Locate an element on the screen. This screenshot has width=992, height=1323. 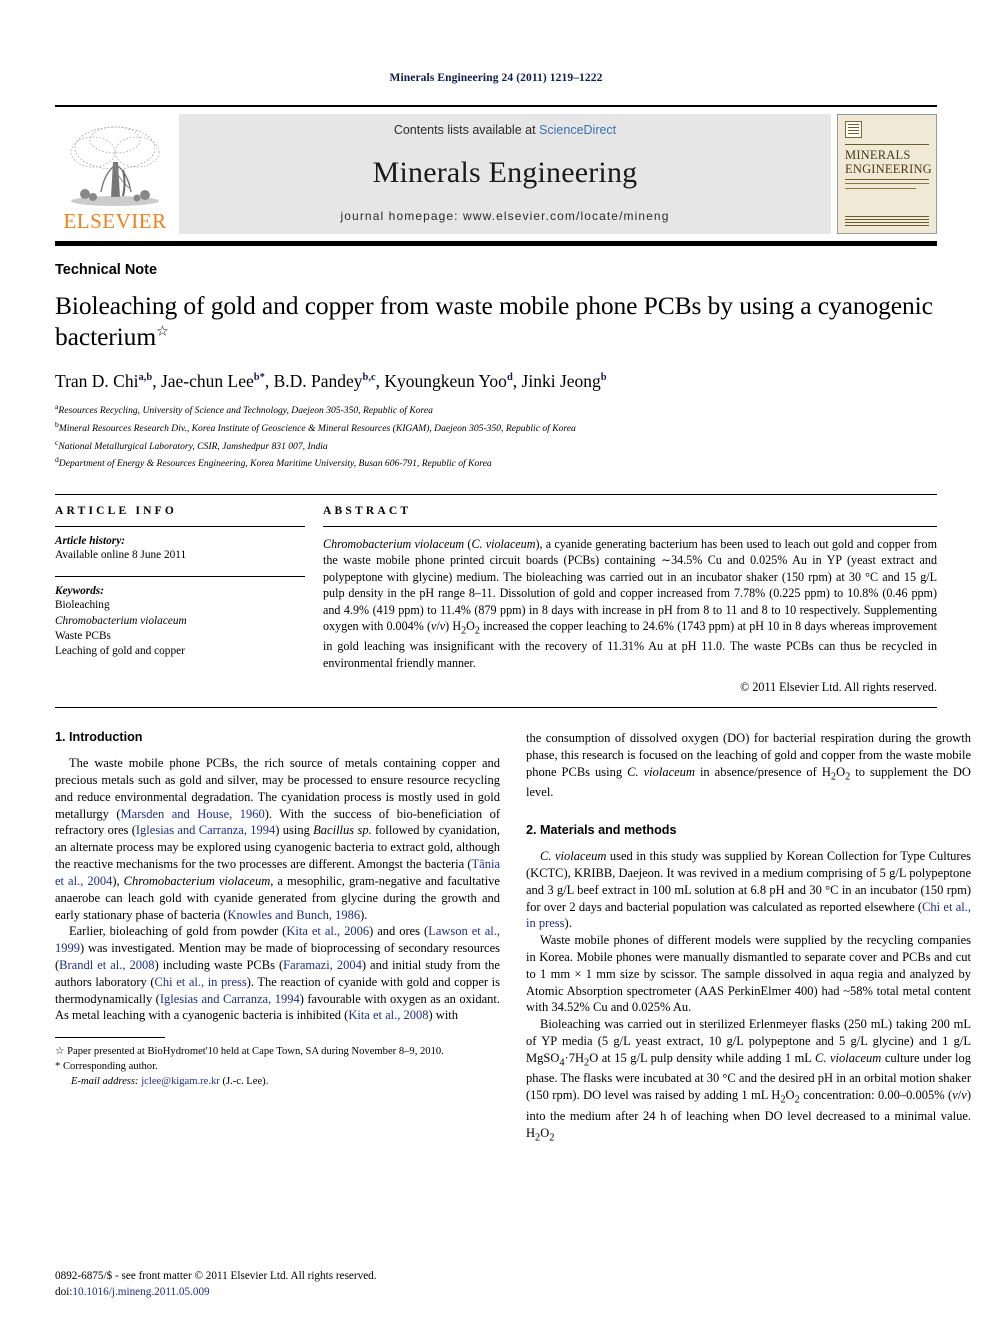
cover-title-line2: ENGINEERING is located at coordinates (888, 169).